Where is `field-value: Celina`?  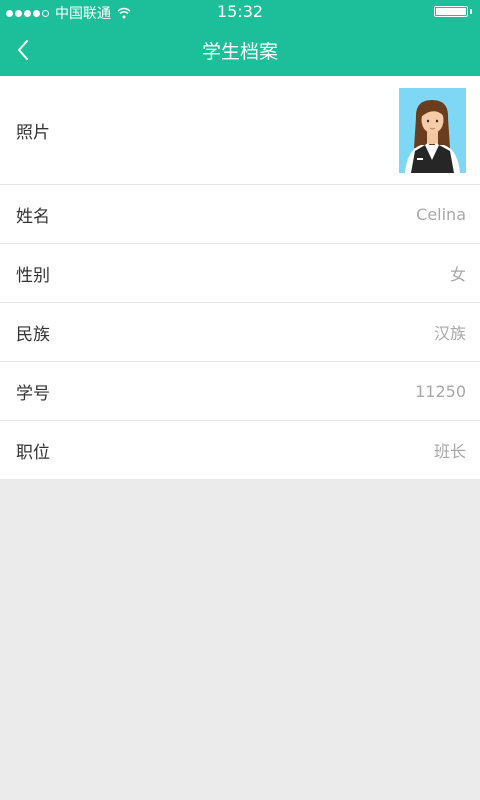 field-value: Celina is located at coordinates (441, 214).